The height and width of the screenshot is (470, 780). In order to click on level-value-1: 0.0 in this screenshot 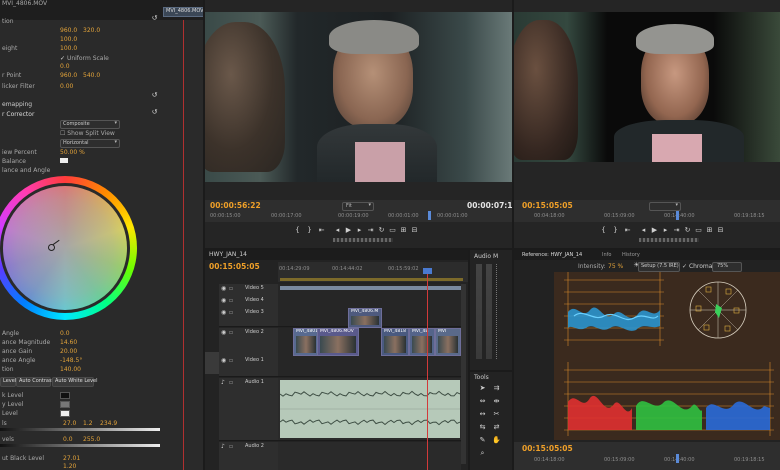, I will do `click(68, 439)`.